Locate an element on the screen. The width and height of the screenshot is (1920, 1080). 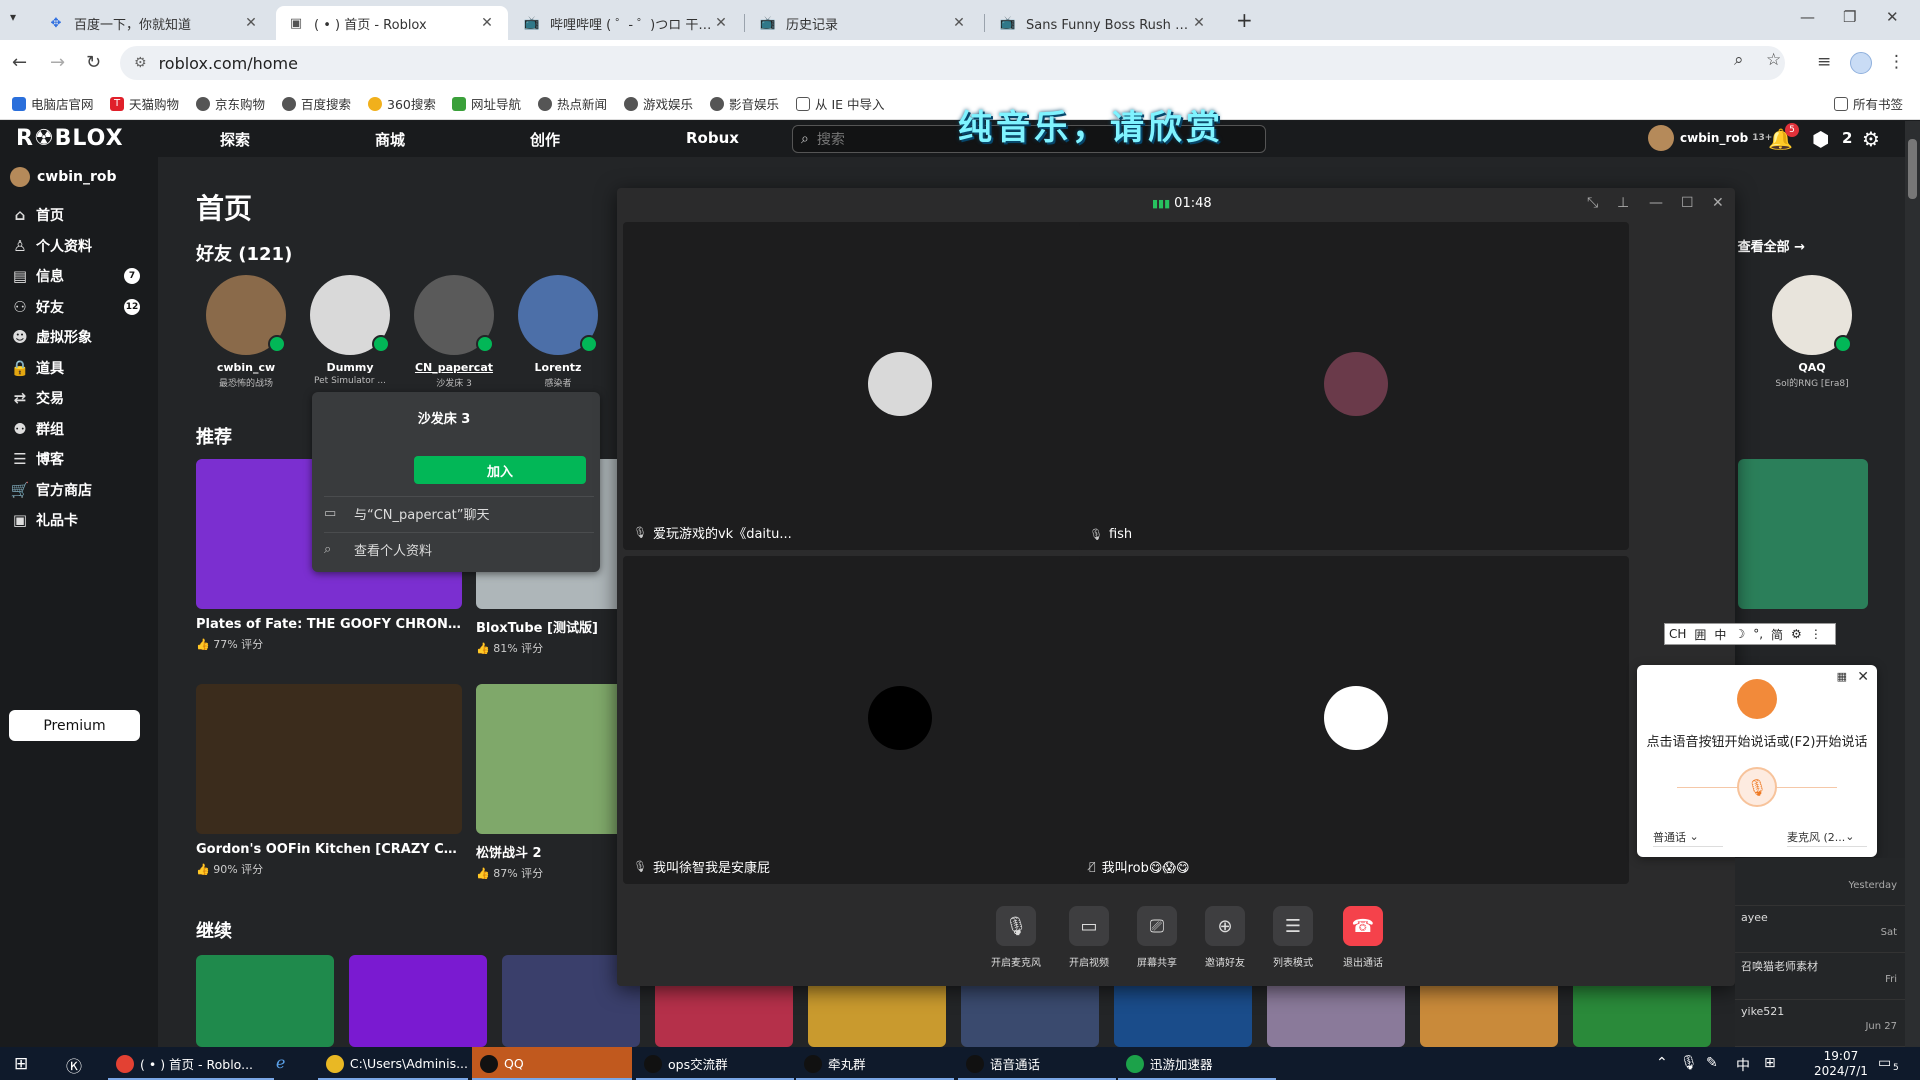
see-all-link: 查看全部 → is located at coordinates (1771, 245).